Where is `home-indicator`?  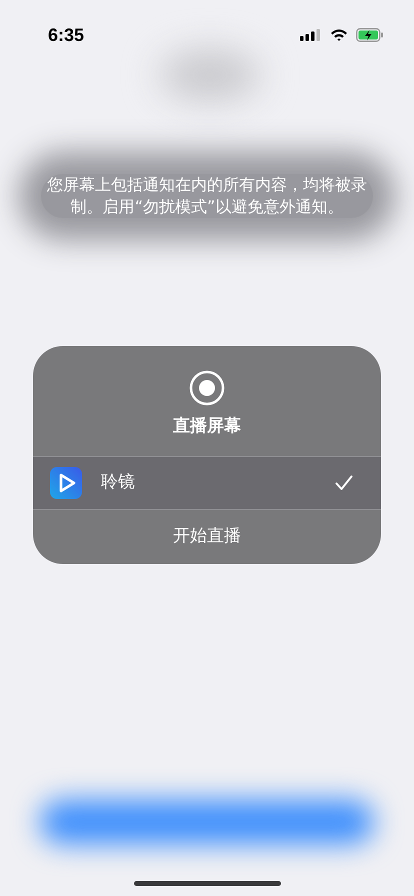
home-indicator is located at coordinates (207, 883).